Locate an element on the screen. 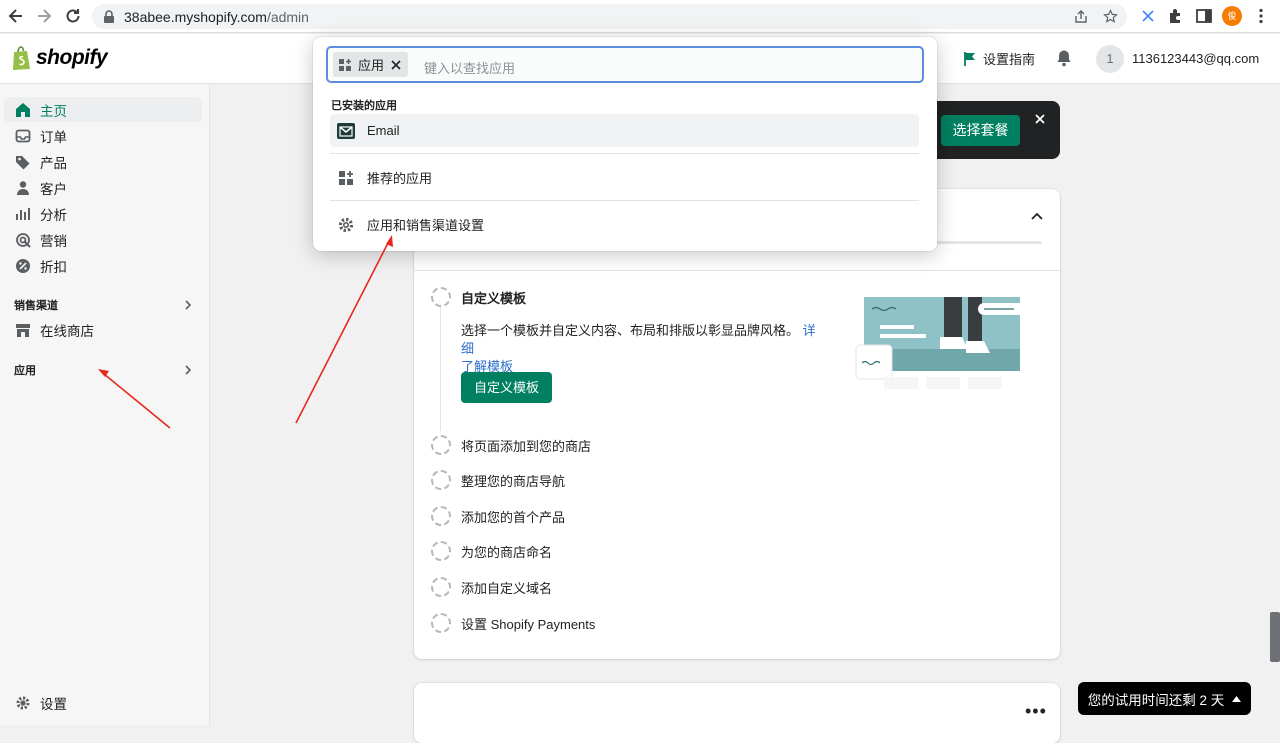 This screenshot has height=743, width=1280. back-arrow-icon is located at coordinates (16, 16).